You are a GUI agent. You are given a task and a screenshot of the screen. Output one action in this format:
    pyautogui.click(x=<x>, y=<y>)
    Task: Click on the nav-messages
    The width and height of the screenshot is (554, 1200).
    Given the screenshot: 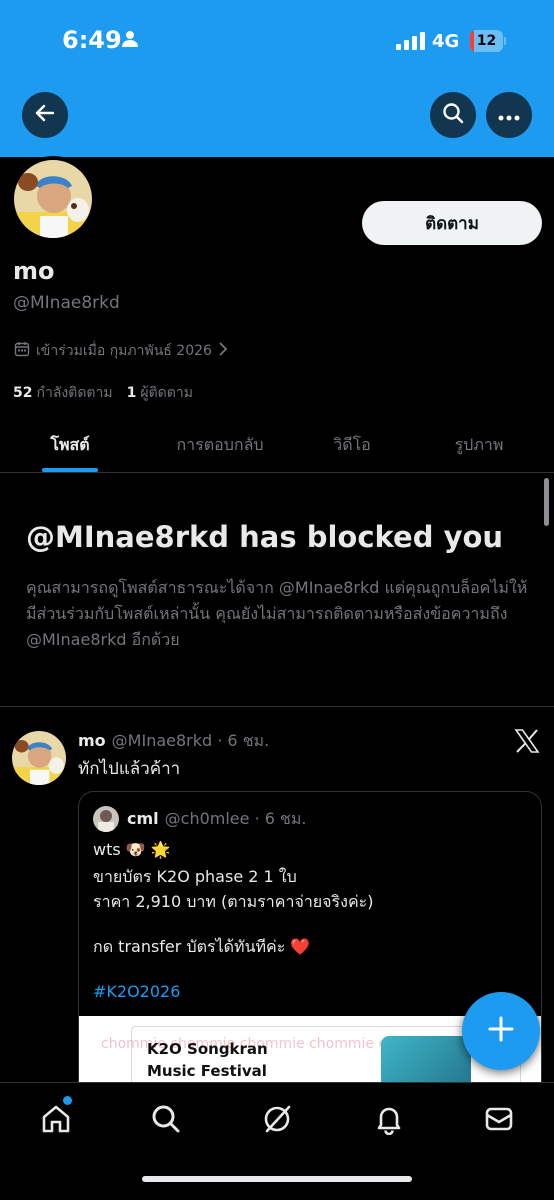 What is the action you would take?
    pyautogui.click(x=499, y=1121)
    